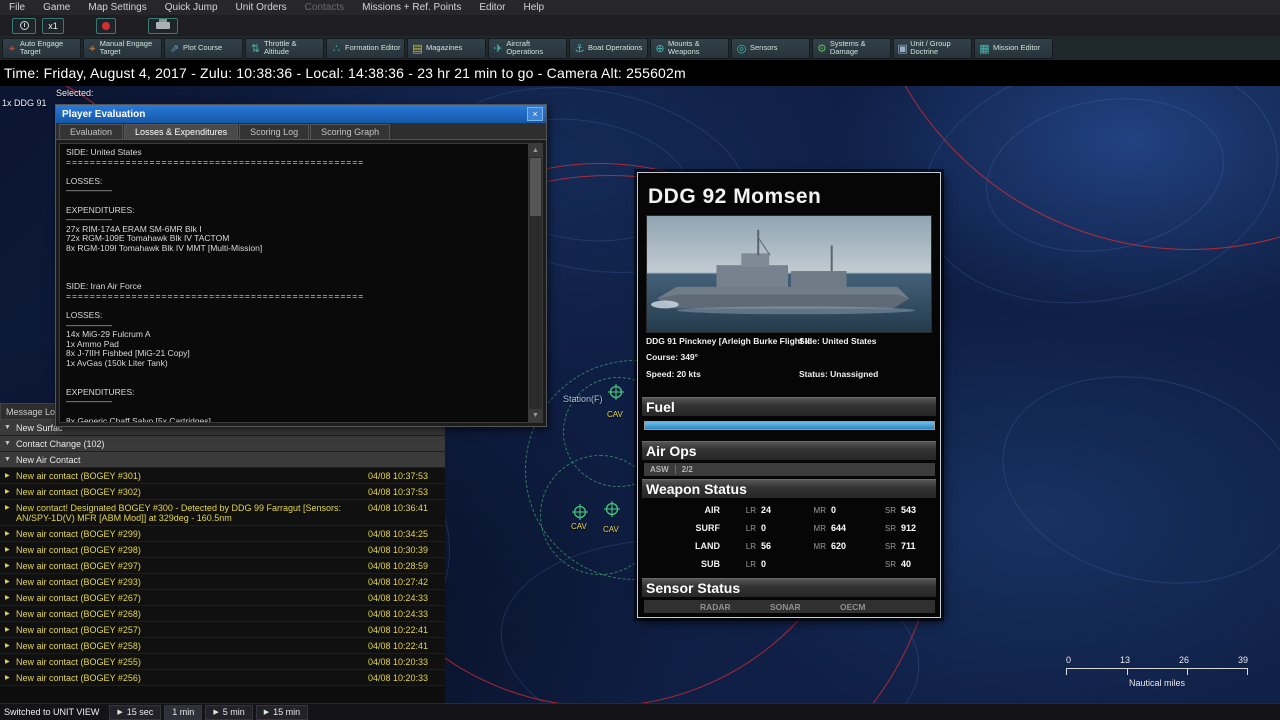  I want to click on unit-speed-row: Speed: 20 kts Status: Unassigned, so click(790, 374).